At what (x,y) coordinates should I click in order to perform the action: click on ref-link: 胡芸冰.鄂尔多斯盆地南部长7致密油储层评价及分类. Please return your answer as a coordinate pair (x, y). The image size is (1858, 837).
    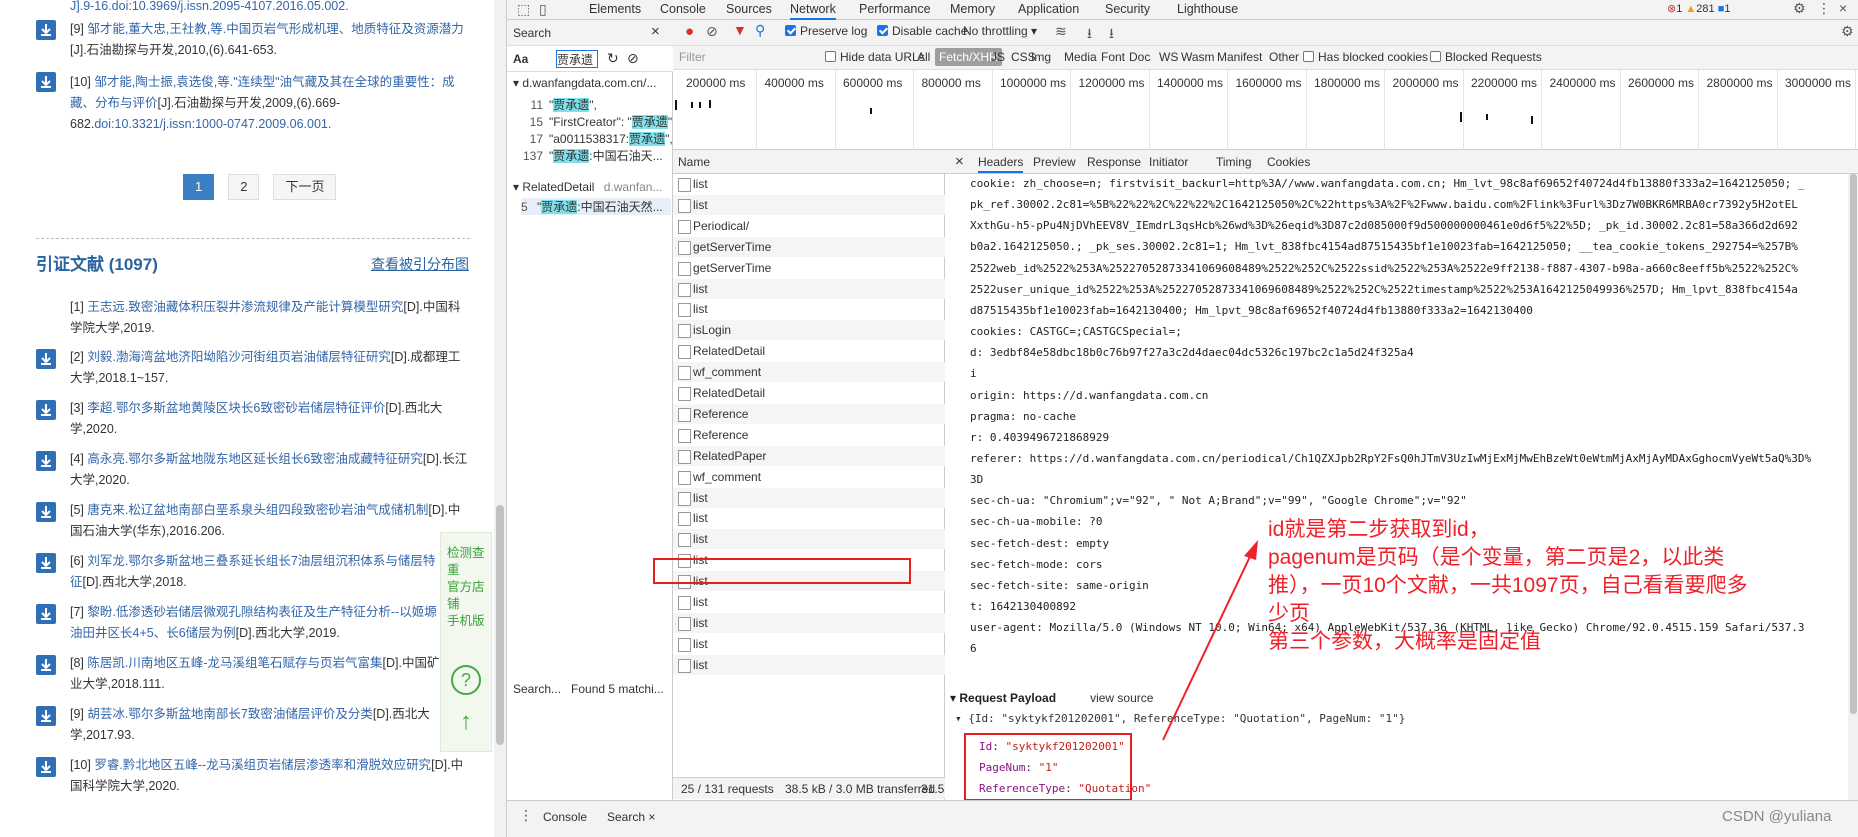
    Looking at the image, I should click on (229, 714).